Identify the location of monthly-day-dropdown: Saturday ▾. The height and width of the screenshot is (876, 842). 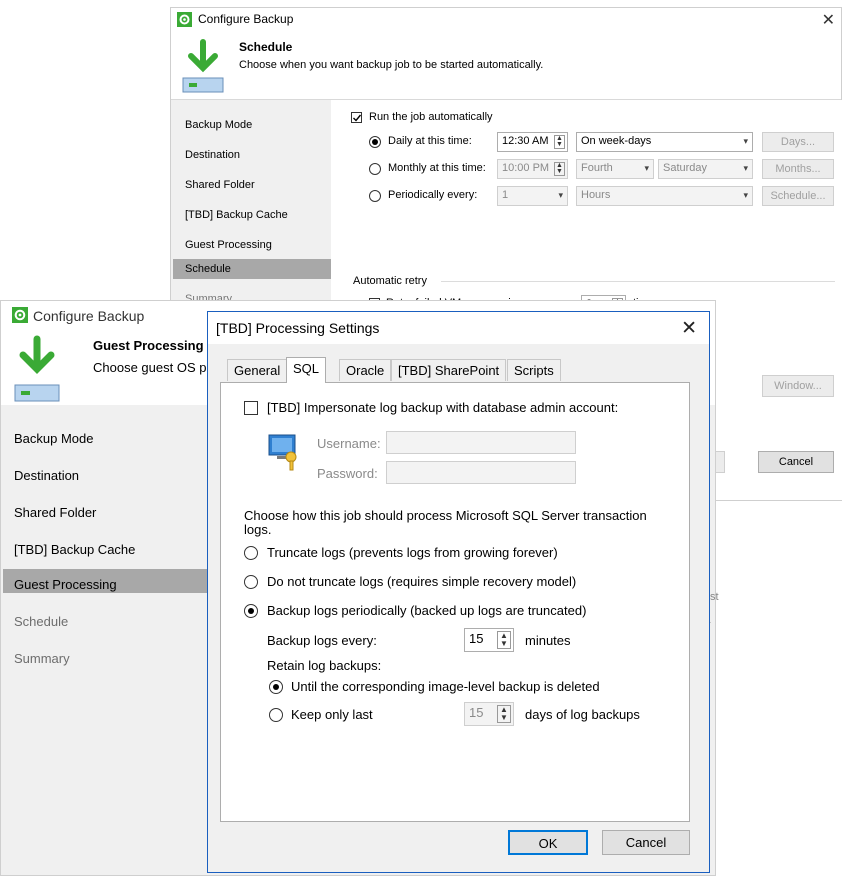
(705, 169).